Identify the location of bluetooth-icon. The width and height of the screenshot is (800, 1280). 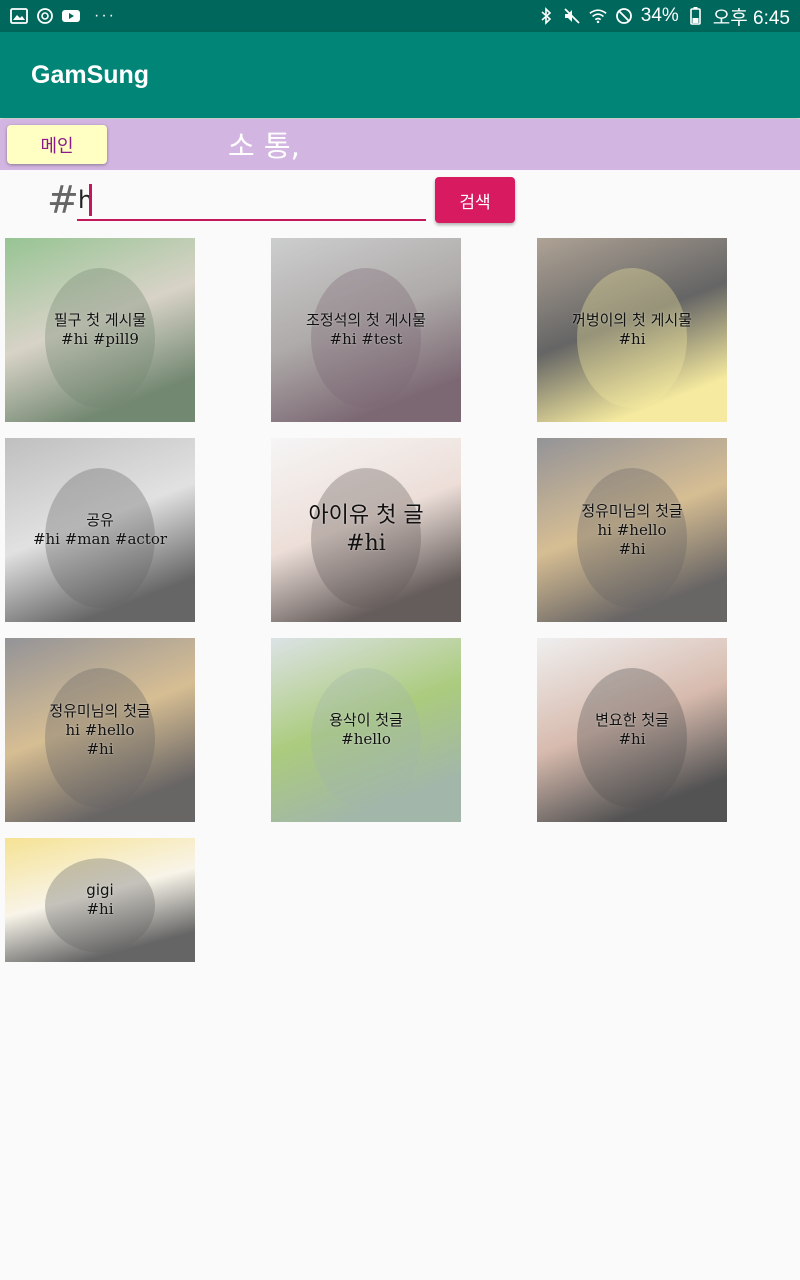
(546, 16).